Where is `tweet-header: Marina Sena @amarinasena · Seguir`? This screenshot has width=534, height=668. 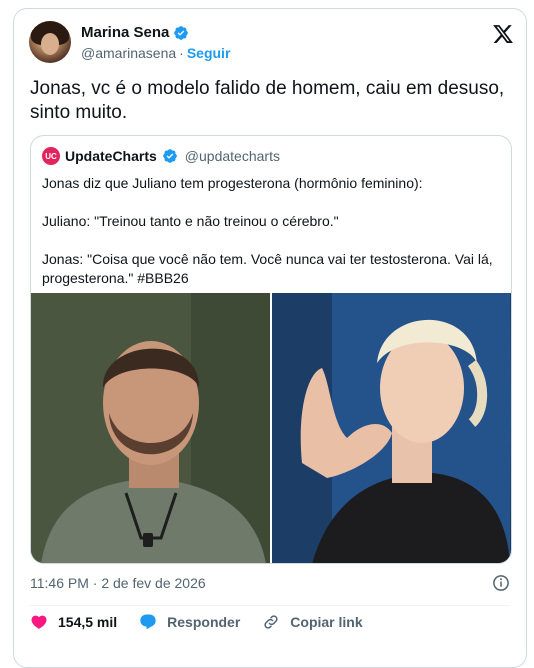 tweet-header: Marina Sena @amarinasena · Seguir is located at coordinates (271, 42).